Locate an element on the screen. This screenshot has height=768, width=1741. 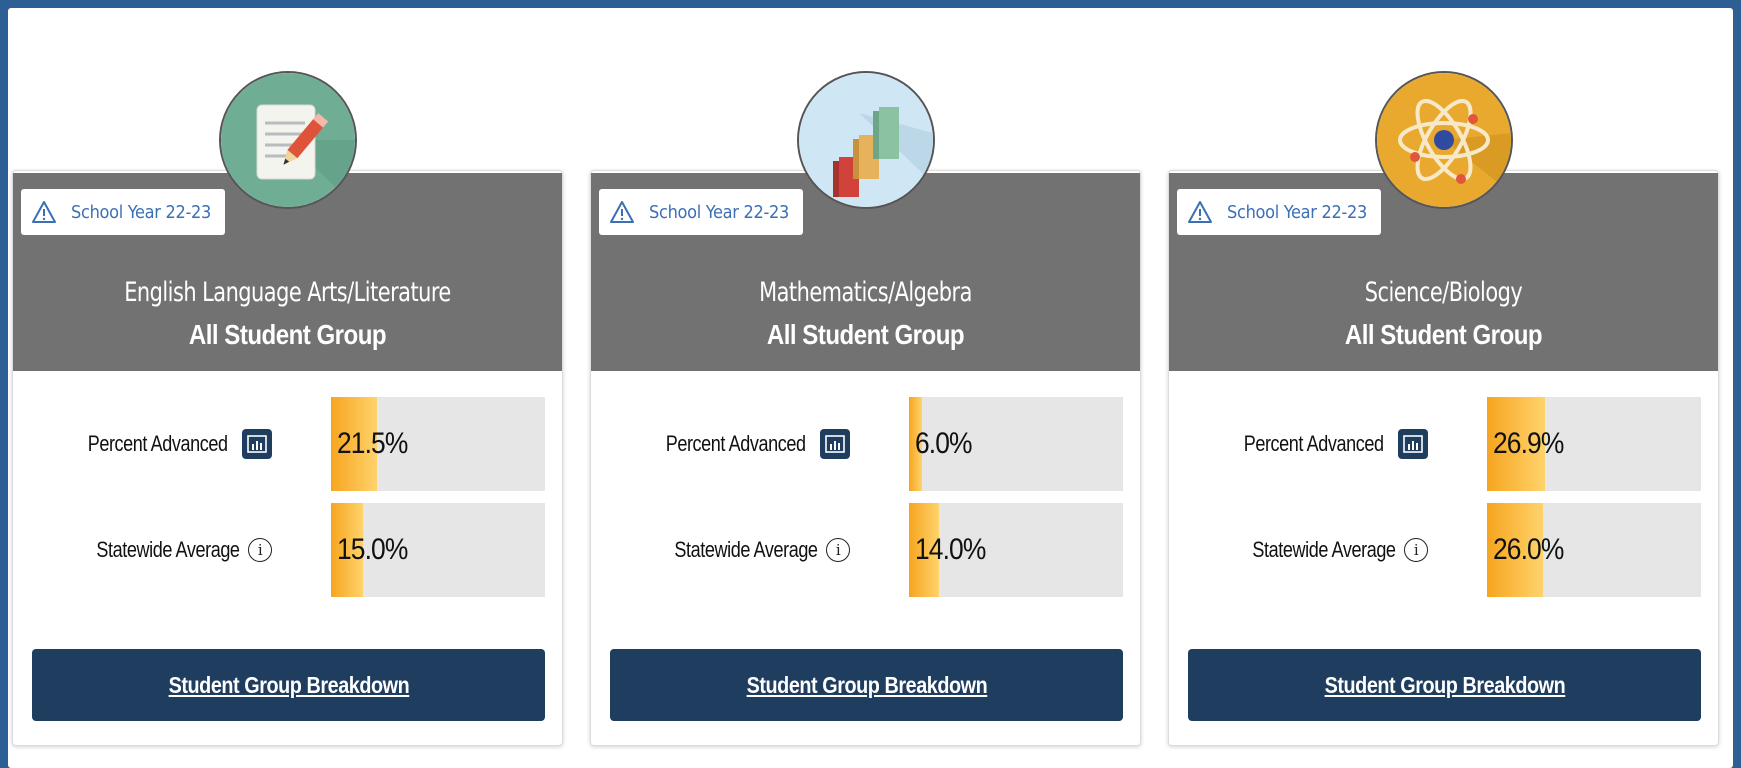
statewide-average-value: 26.0% is located at coordinates (1528, 549).